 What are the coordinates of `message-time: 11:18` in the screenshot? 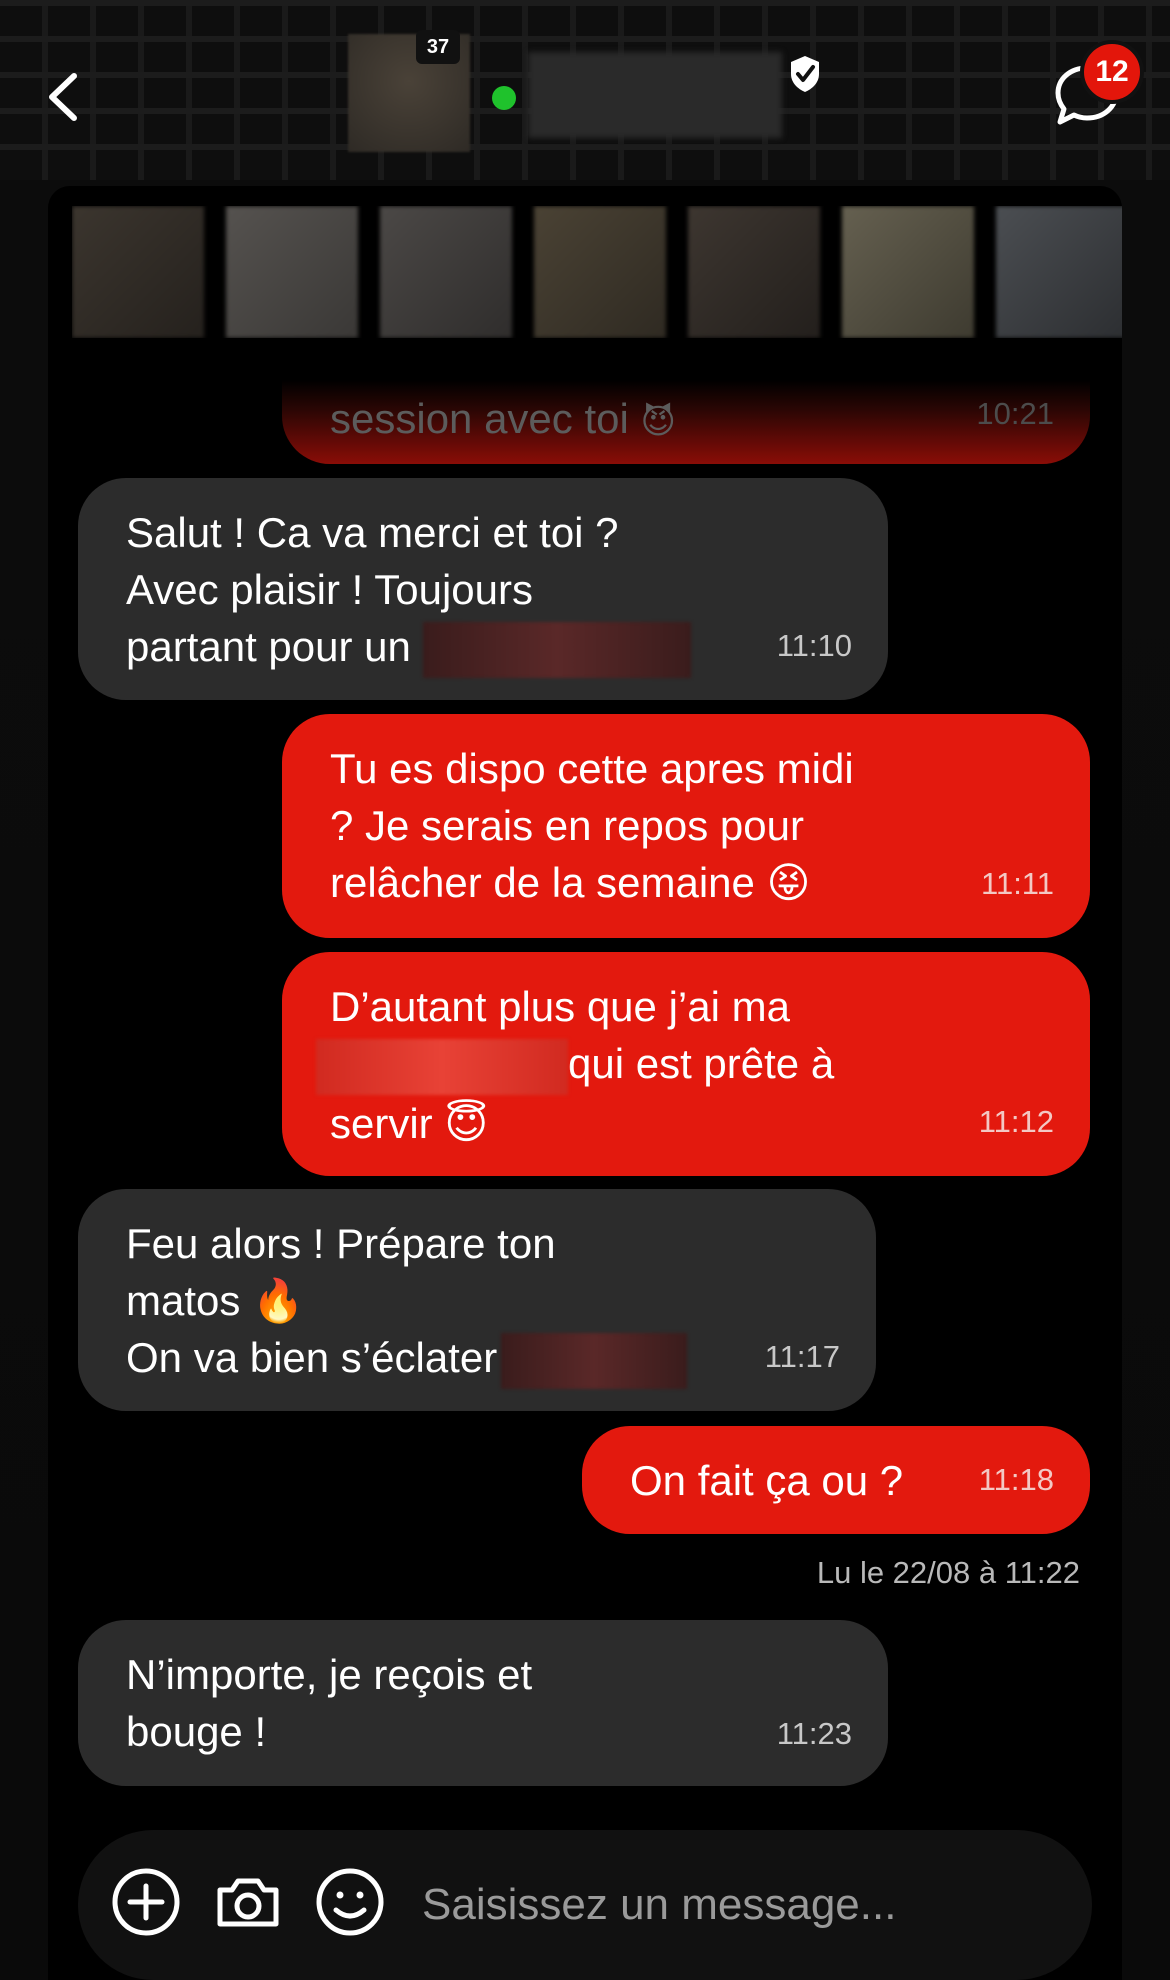 It's located at (1016, 1479).